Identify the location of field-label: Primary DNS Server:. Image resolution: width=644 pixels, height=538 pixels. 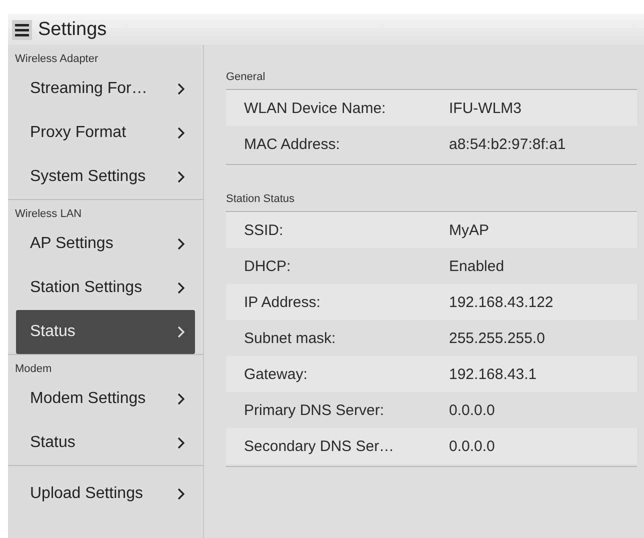
(314, 410).